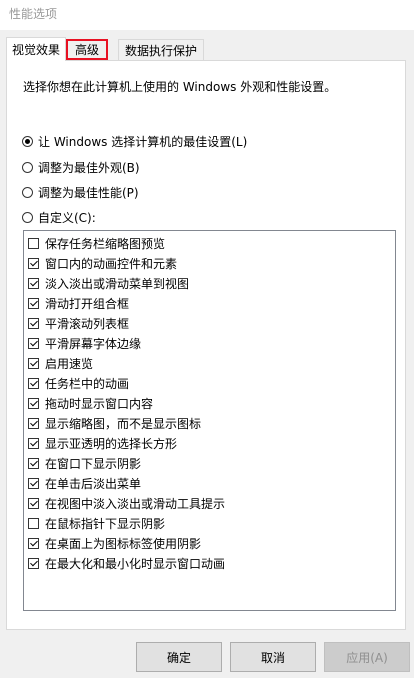 The width and height of the screenshot is (414, 678). I want to click on effect-label: 淡入淡出或滑动菜单到视图, so click(117, 283).